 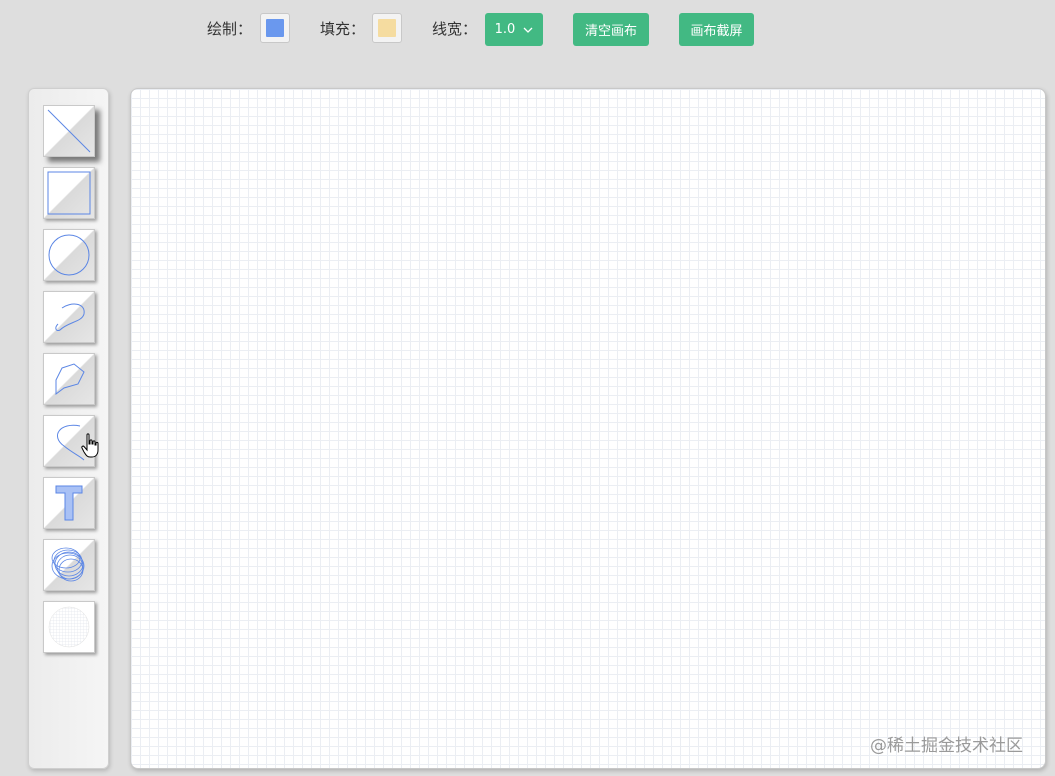 I want to click on polygon-tool, so click(x=69, y=379).